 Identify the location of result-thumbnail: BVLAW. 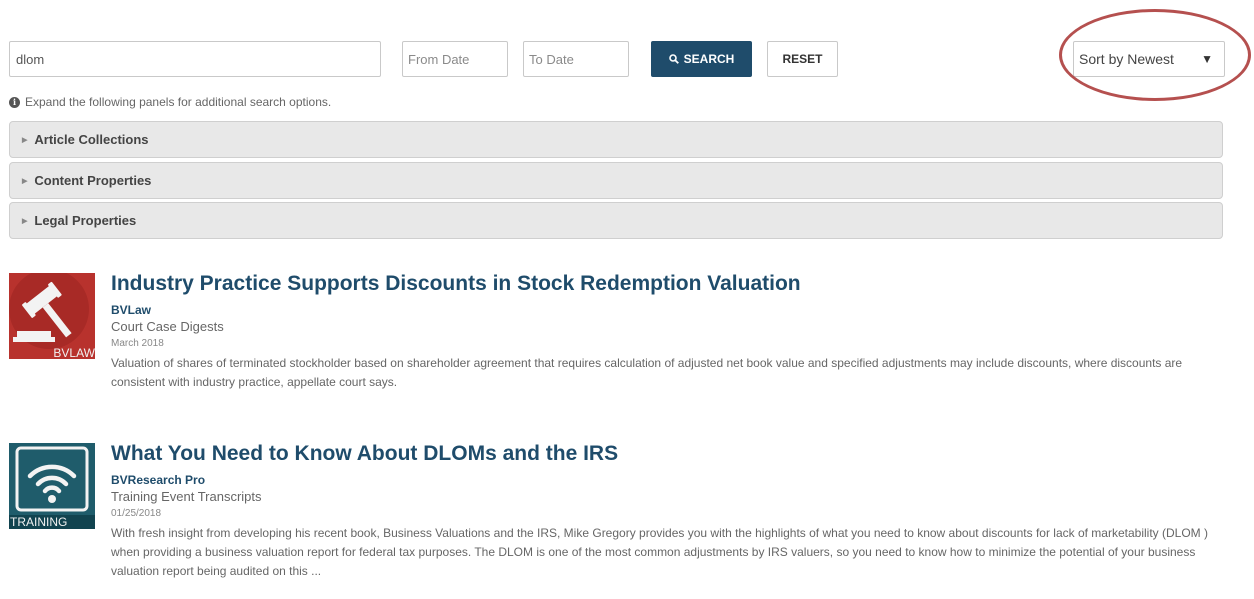
(52, 316).